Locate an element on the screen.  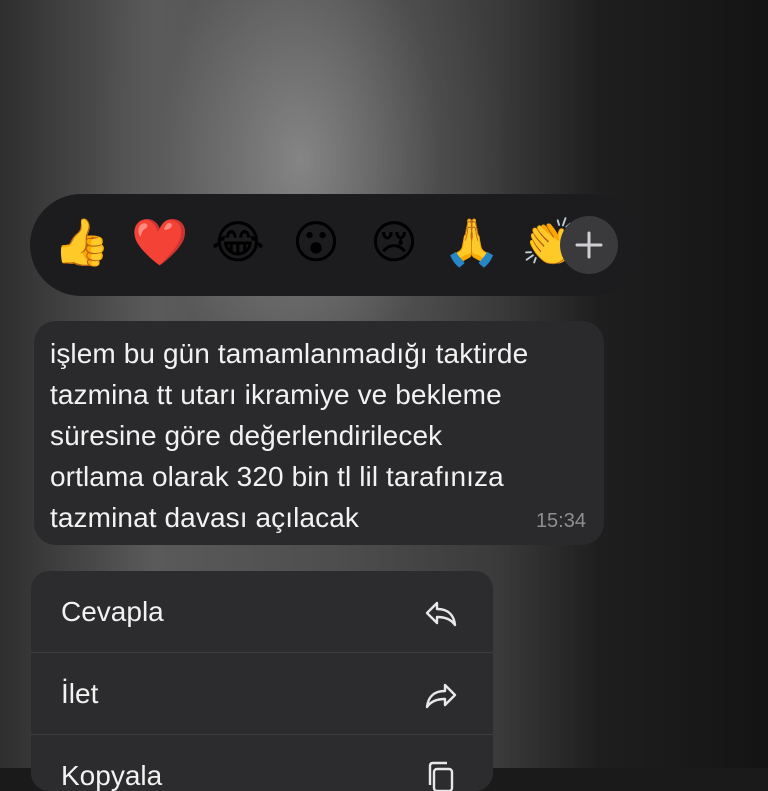
surprised-reaction: 😮 is located at coordinates (316, 242).